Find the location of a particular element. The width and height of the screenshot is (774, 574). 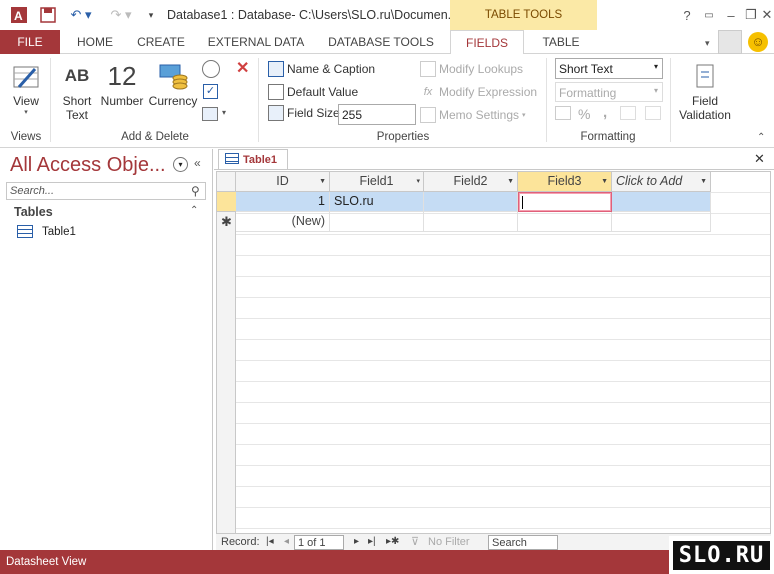

sort-filter-icon: ▾ is located at coordinates (418, 181).